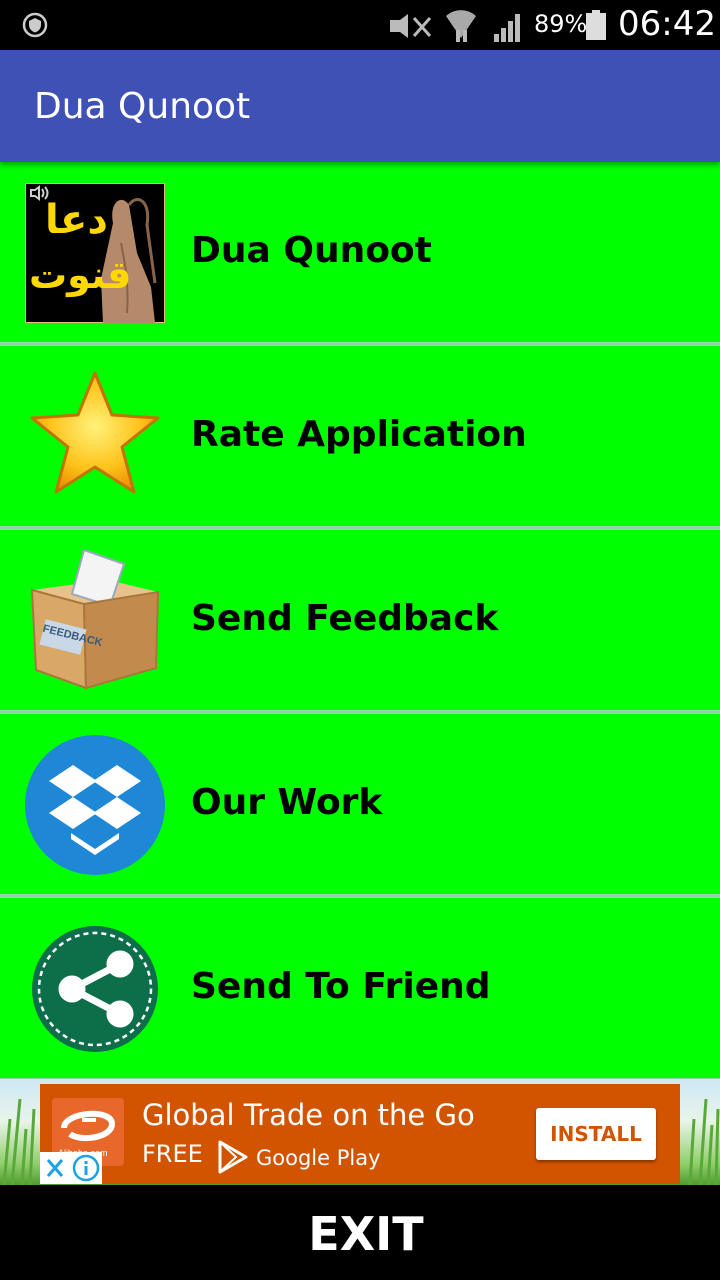 The width and height of the screenshot is (720, 1280). Describe the element at coordinates (596, 25) in the screenshot. I see `battery-icon` at that location.